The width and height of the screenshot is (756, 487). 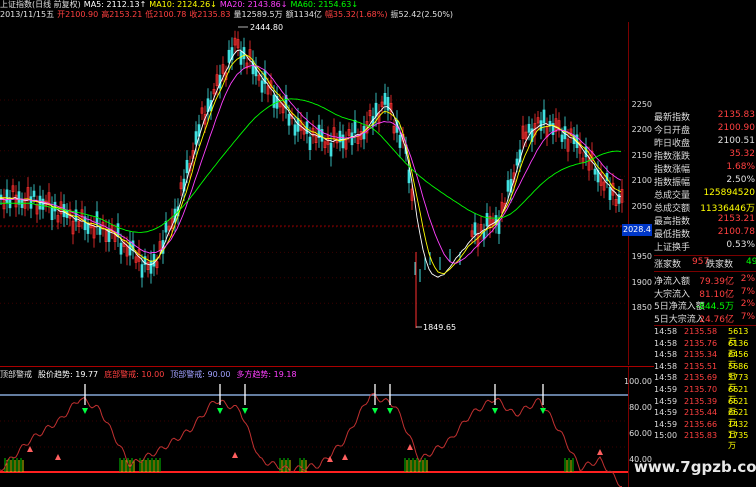 I want to click on flow-label: 大宗流入, so click(x=672, y=294).